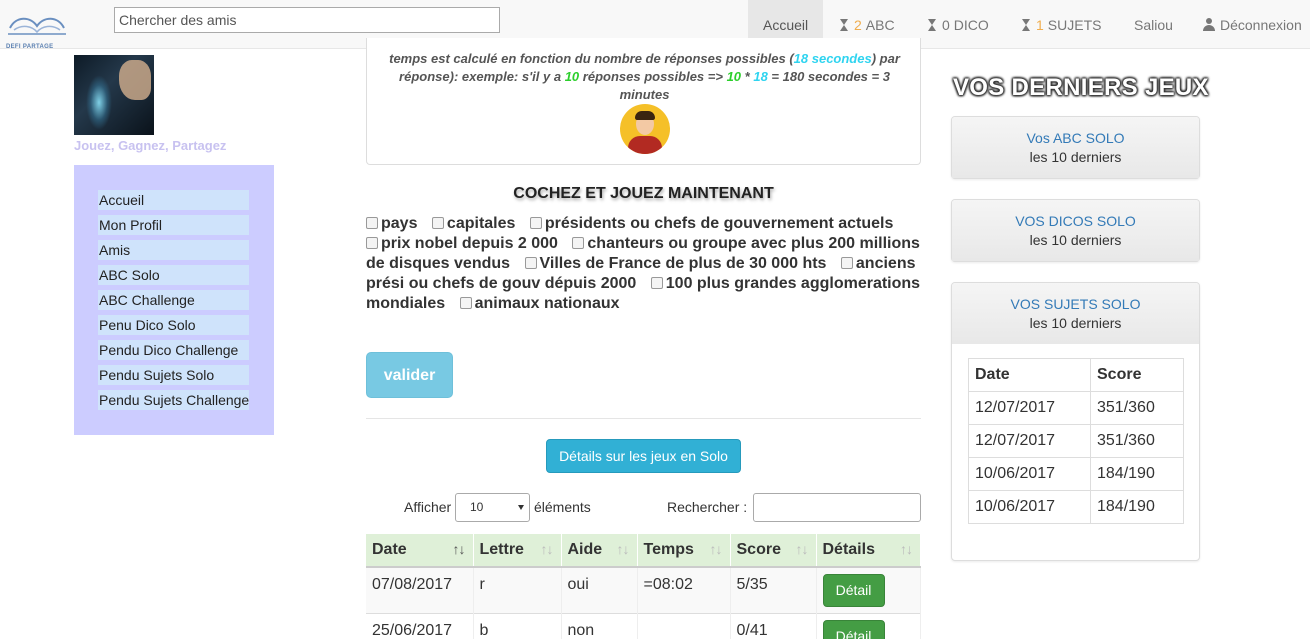  What do you see at coordinates (173, 375) in the screenshot?
I see `sidebar-item-pendu-sujets-solo: Pendu Sujets Solo` at bounding box center [173, 375].